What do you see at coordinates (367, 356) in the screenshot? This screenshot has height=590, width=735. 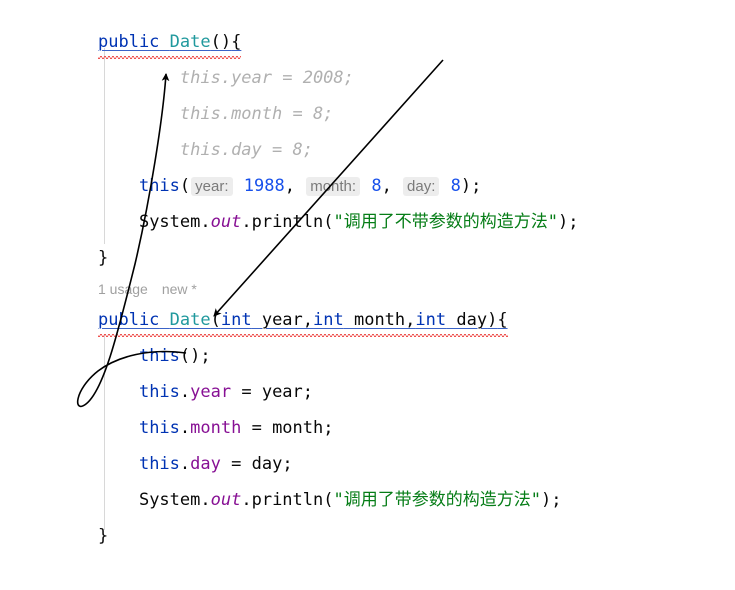 I see `line-this-default-call: this();` at bounding box center [367, 356].